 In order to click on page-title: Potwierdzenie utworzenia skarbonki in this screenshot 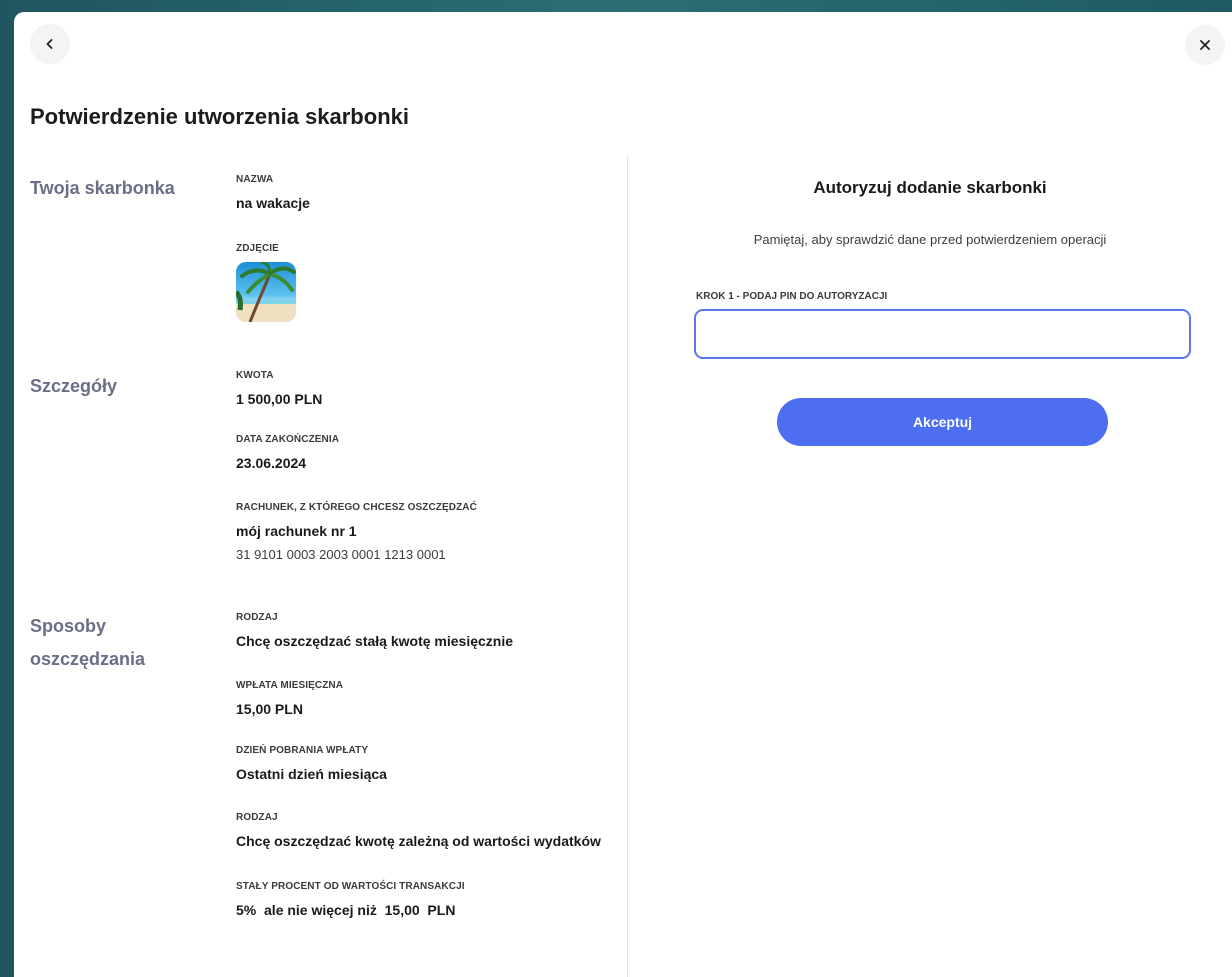, I will do `click(219, 116)`.